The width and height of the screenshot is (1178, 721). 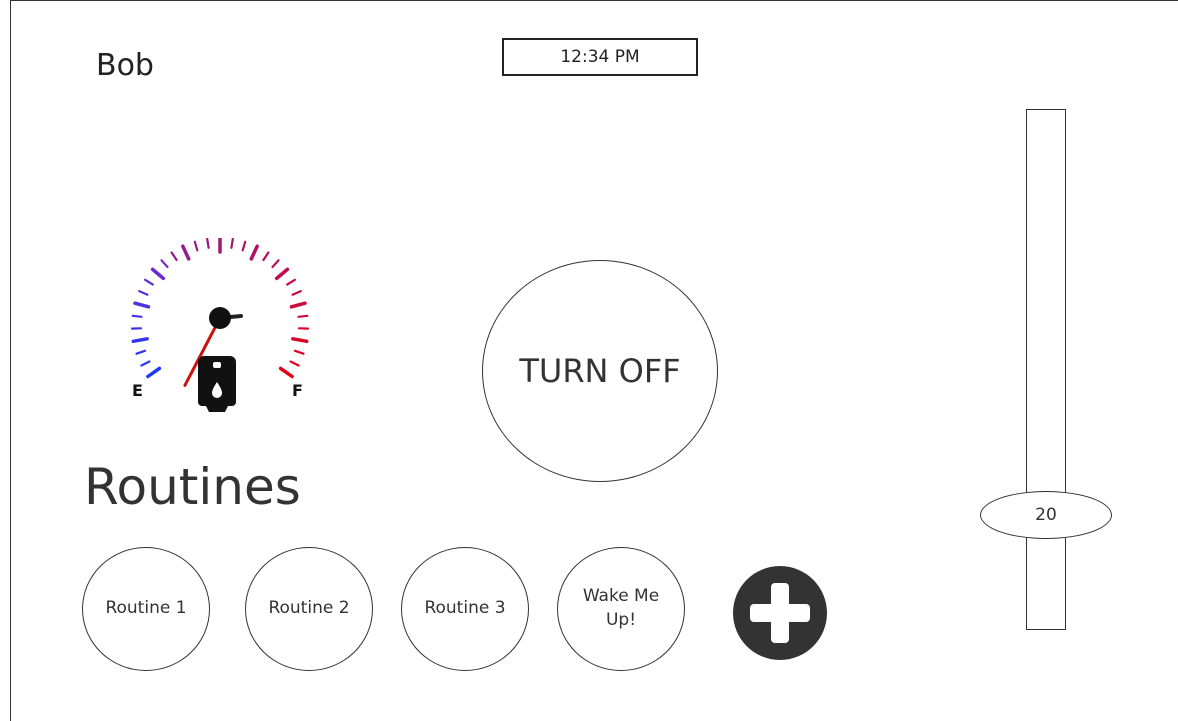 I want to click on routine-3-button: Routine 3, so click(x=465, y=609).